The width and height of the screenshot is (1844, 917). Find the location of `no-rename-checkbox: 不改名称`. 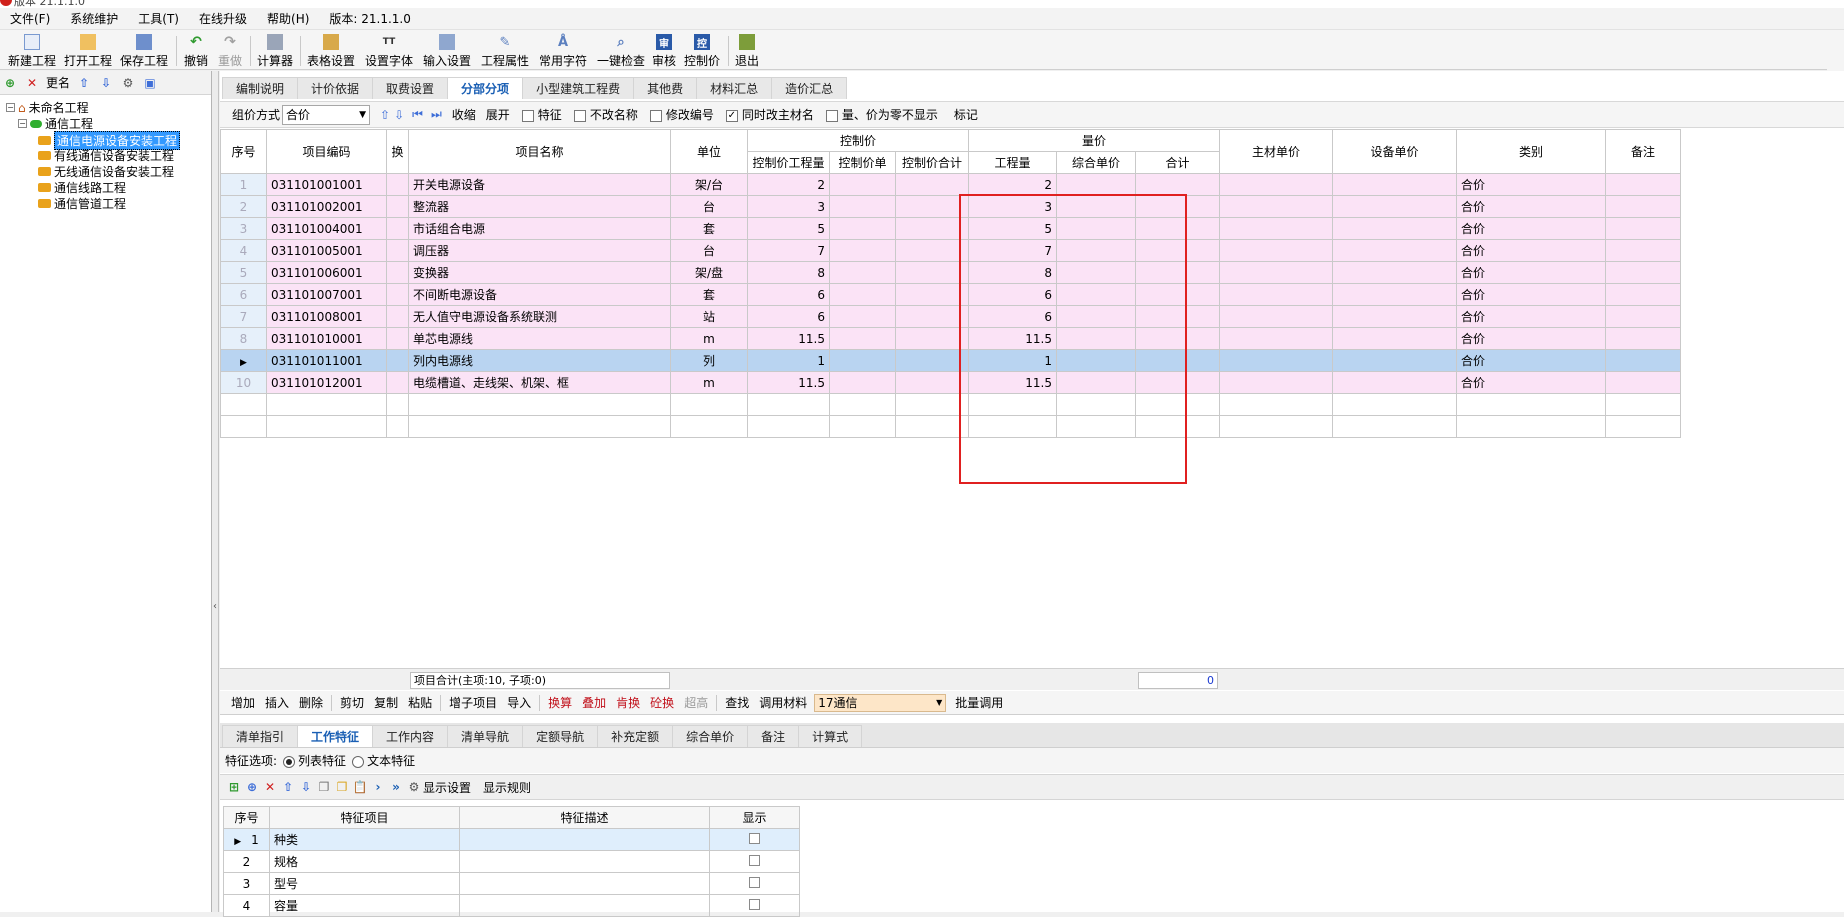

no-rename-checkbox: 不改名称 is located at coordinates (605, 114).